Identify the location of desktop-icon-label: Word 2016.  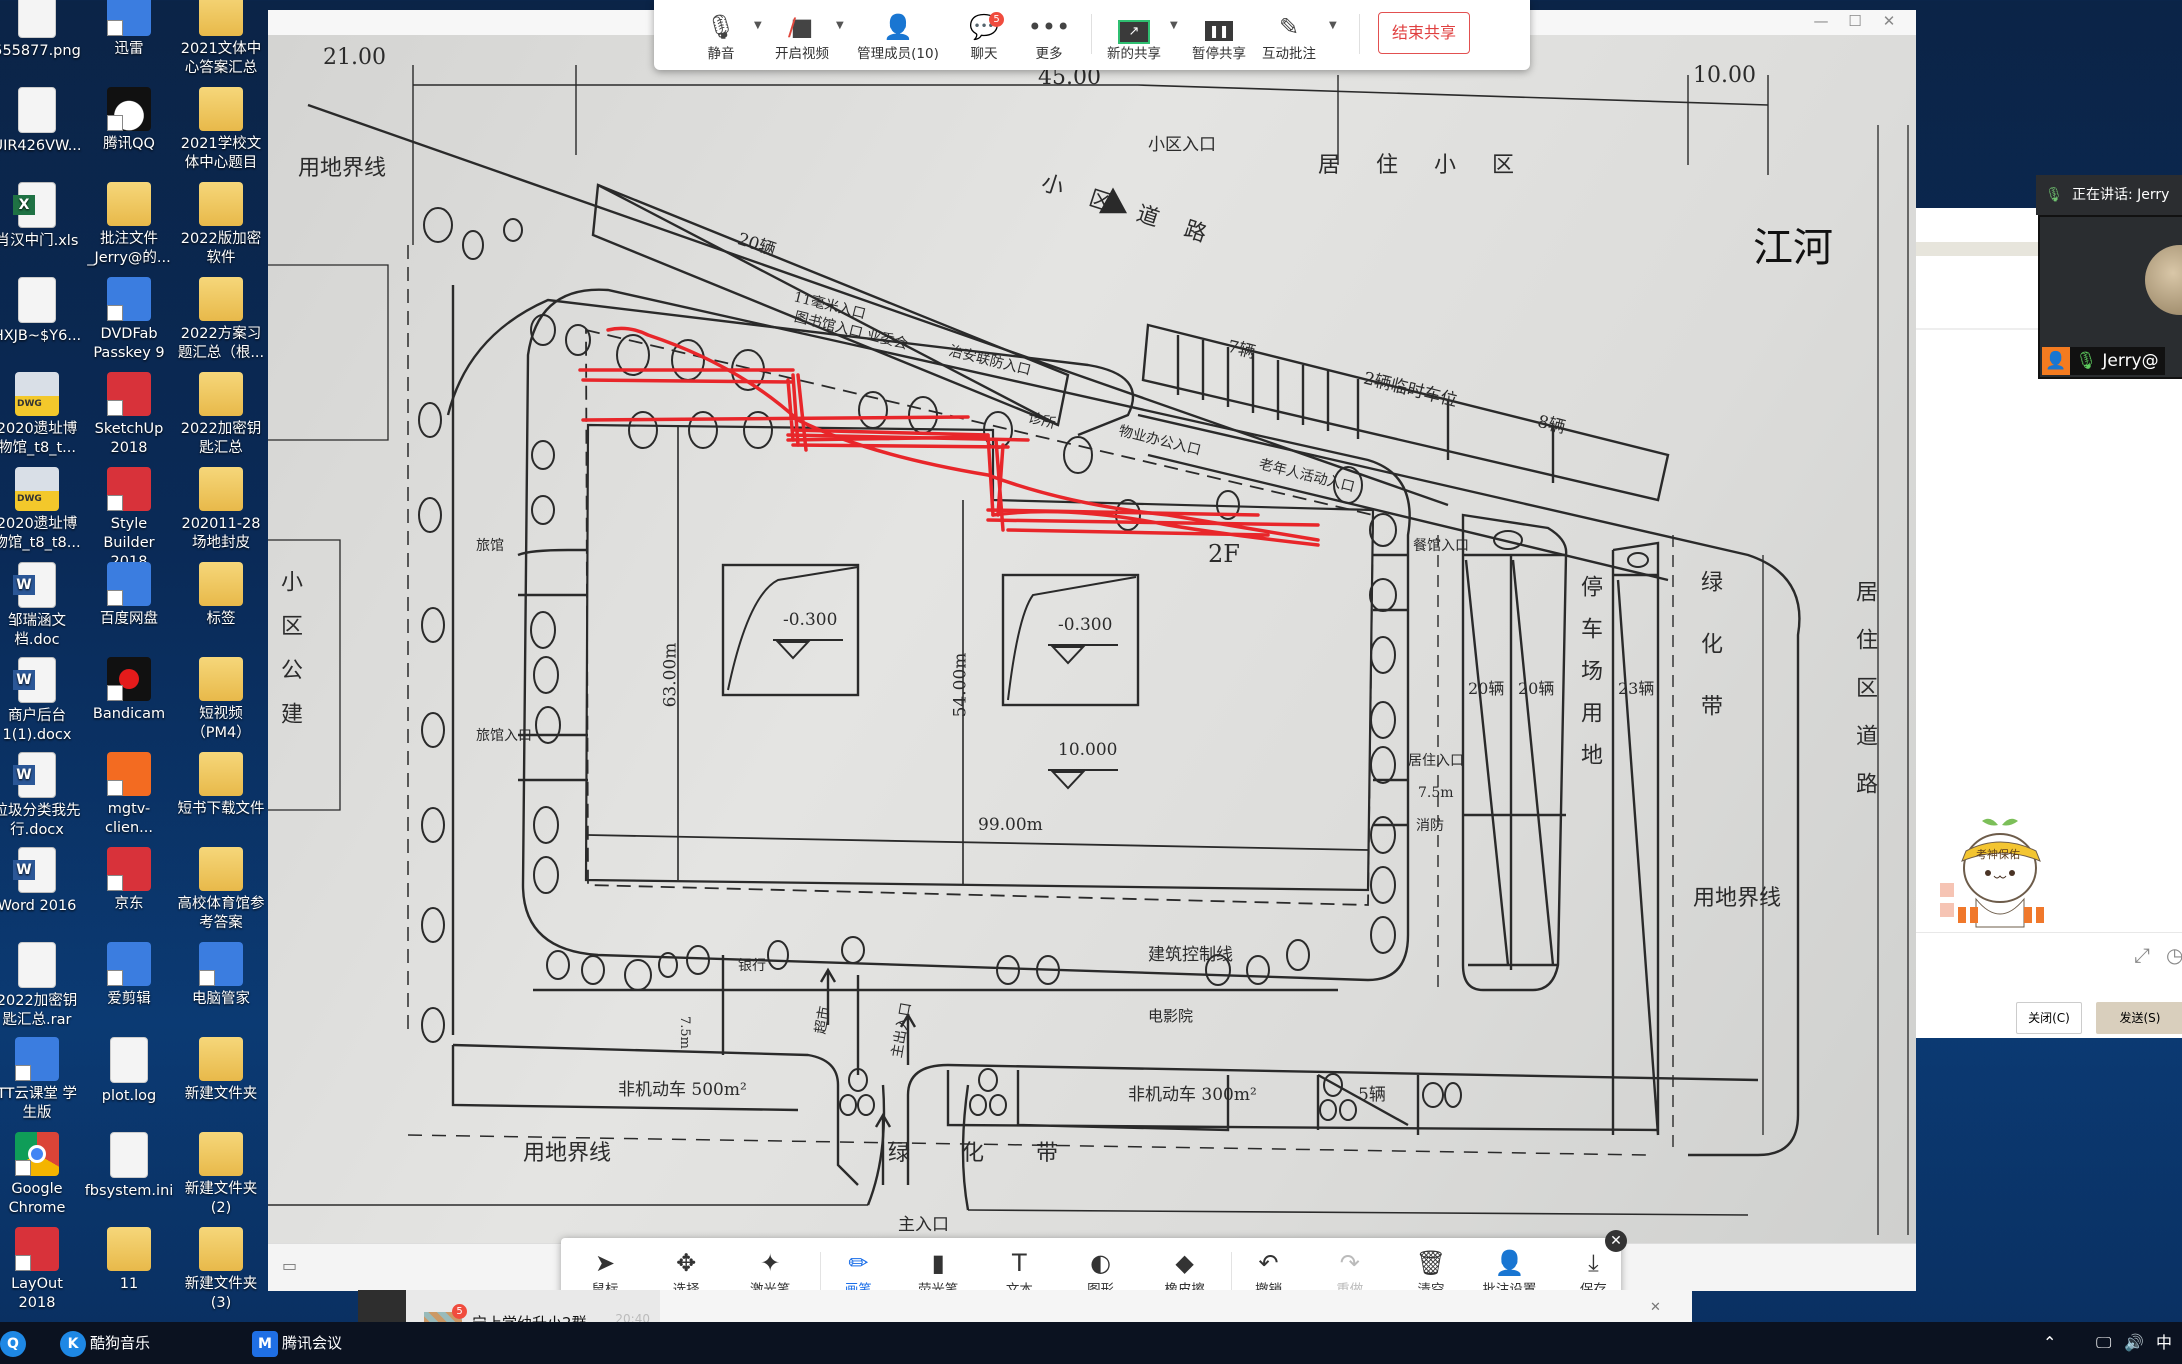
(38, 906).